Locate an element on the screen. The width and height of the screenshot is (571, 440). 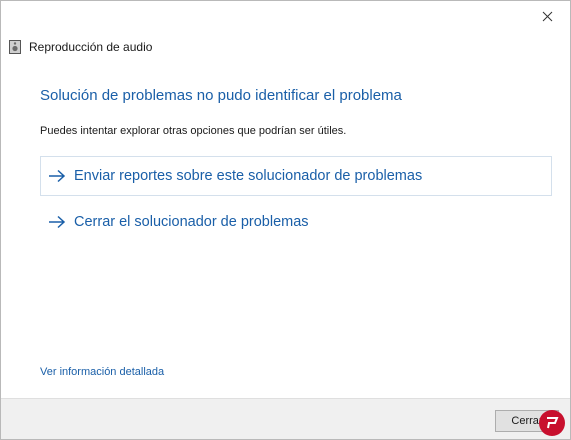
close-icon is located at coordinates (547, 16).